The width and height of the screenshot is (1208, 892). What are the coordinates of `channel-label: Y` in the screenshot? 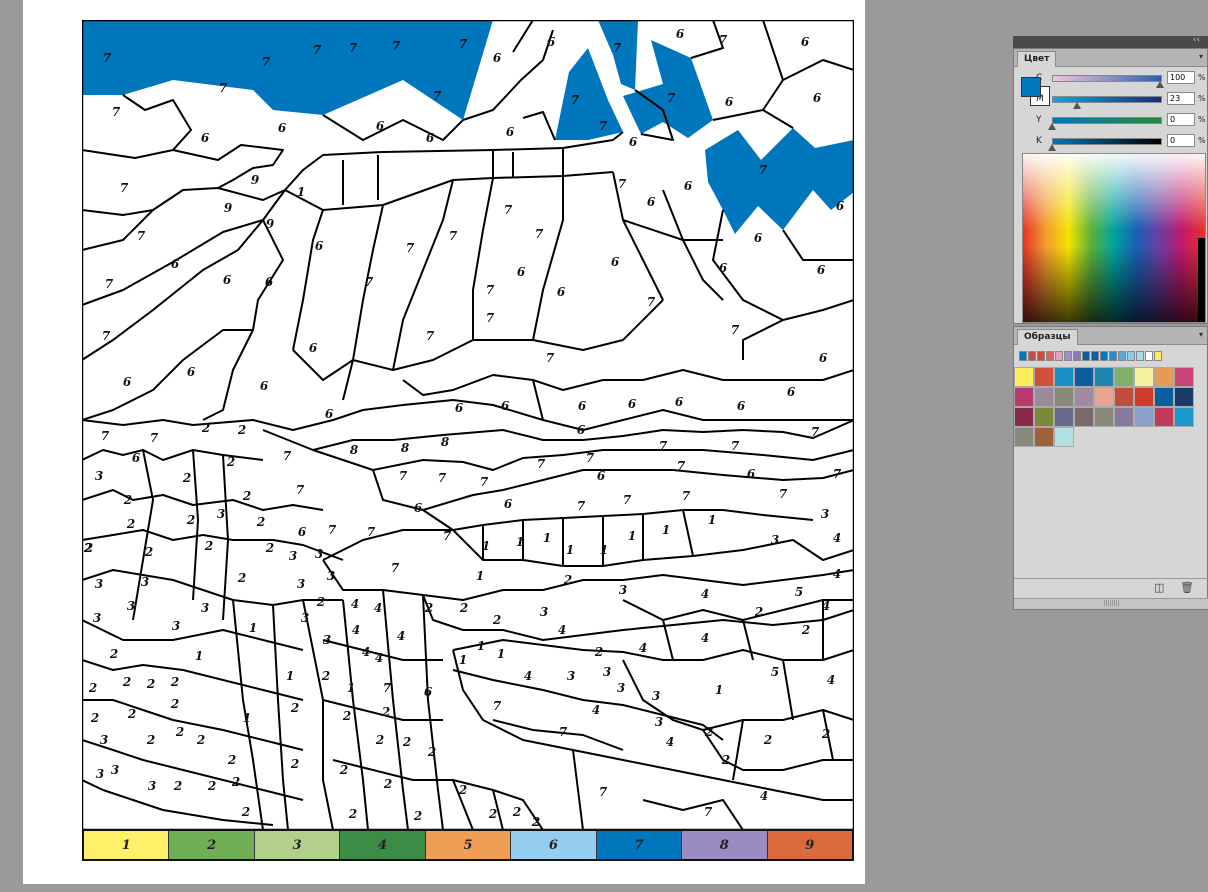 It's located at (1039, 120).